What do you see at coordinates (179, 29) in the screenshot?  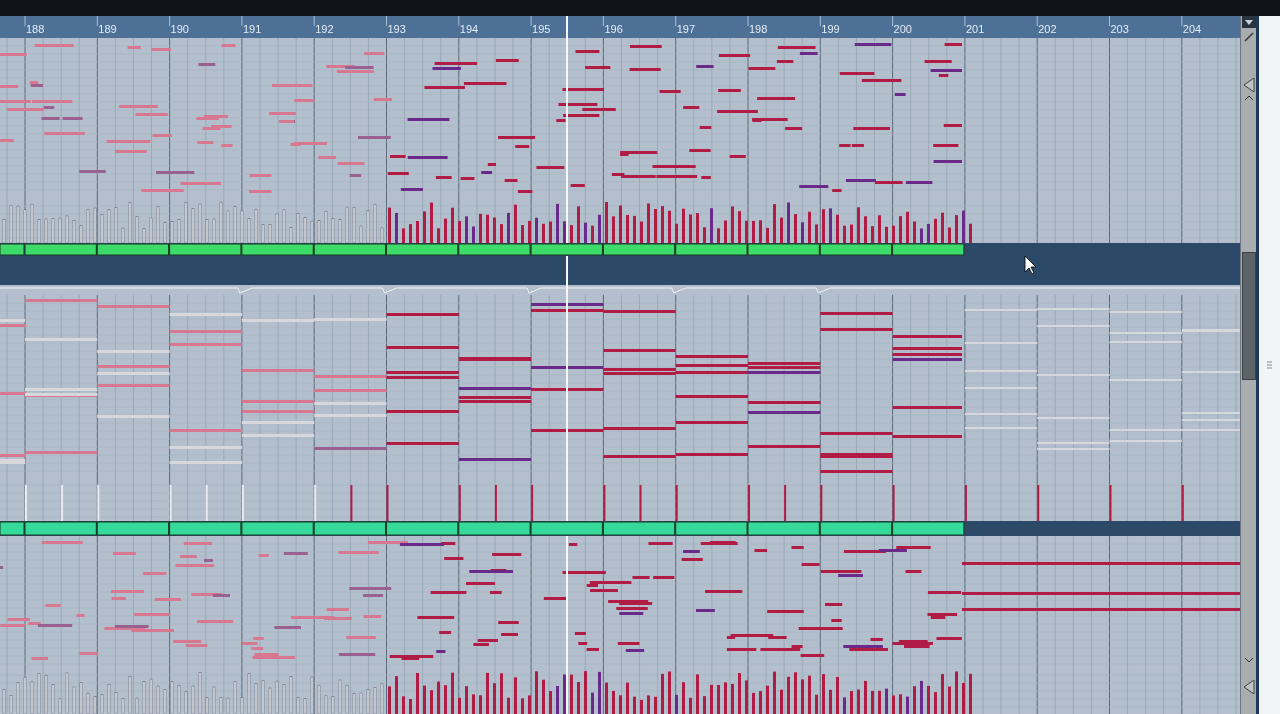 I see `bar-number: 190` at bounding box center [179, 29].